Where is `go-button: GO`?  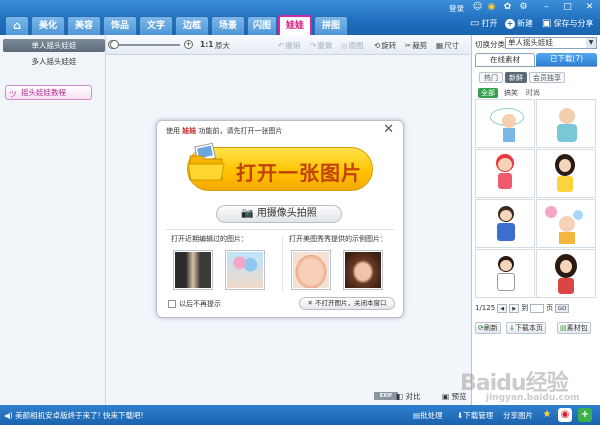
go-button: GO is located at coordinates (562, 308).